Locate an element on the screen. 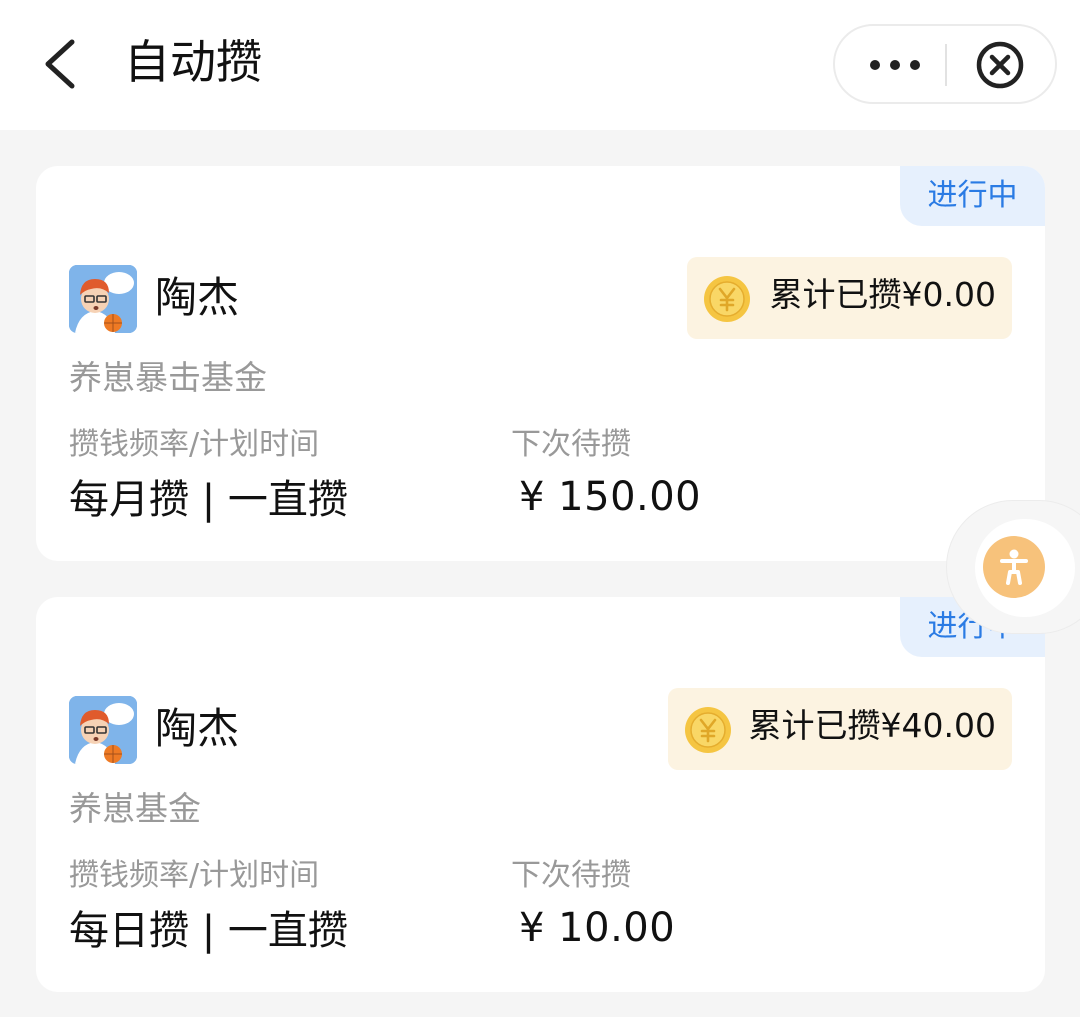 Image resolution: width=1080 pixels, height=1017 pixels. more-button is located at coordinates (891, 64).